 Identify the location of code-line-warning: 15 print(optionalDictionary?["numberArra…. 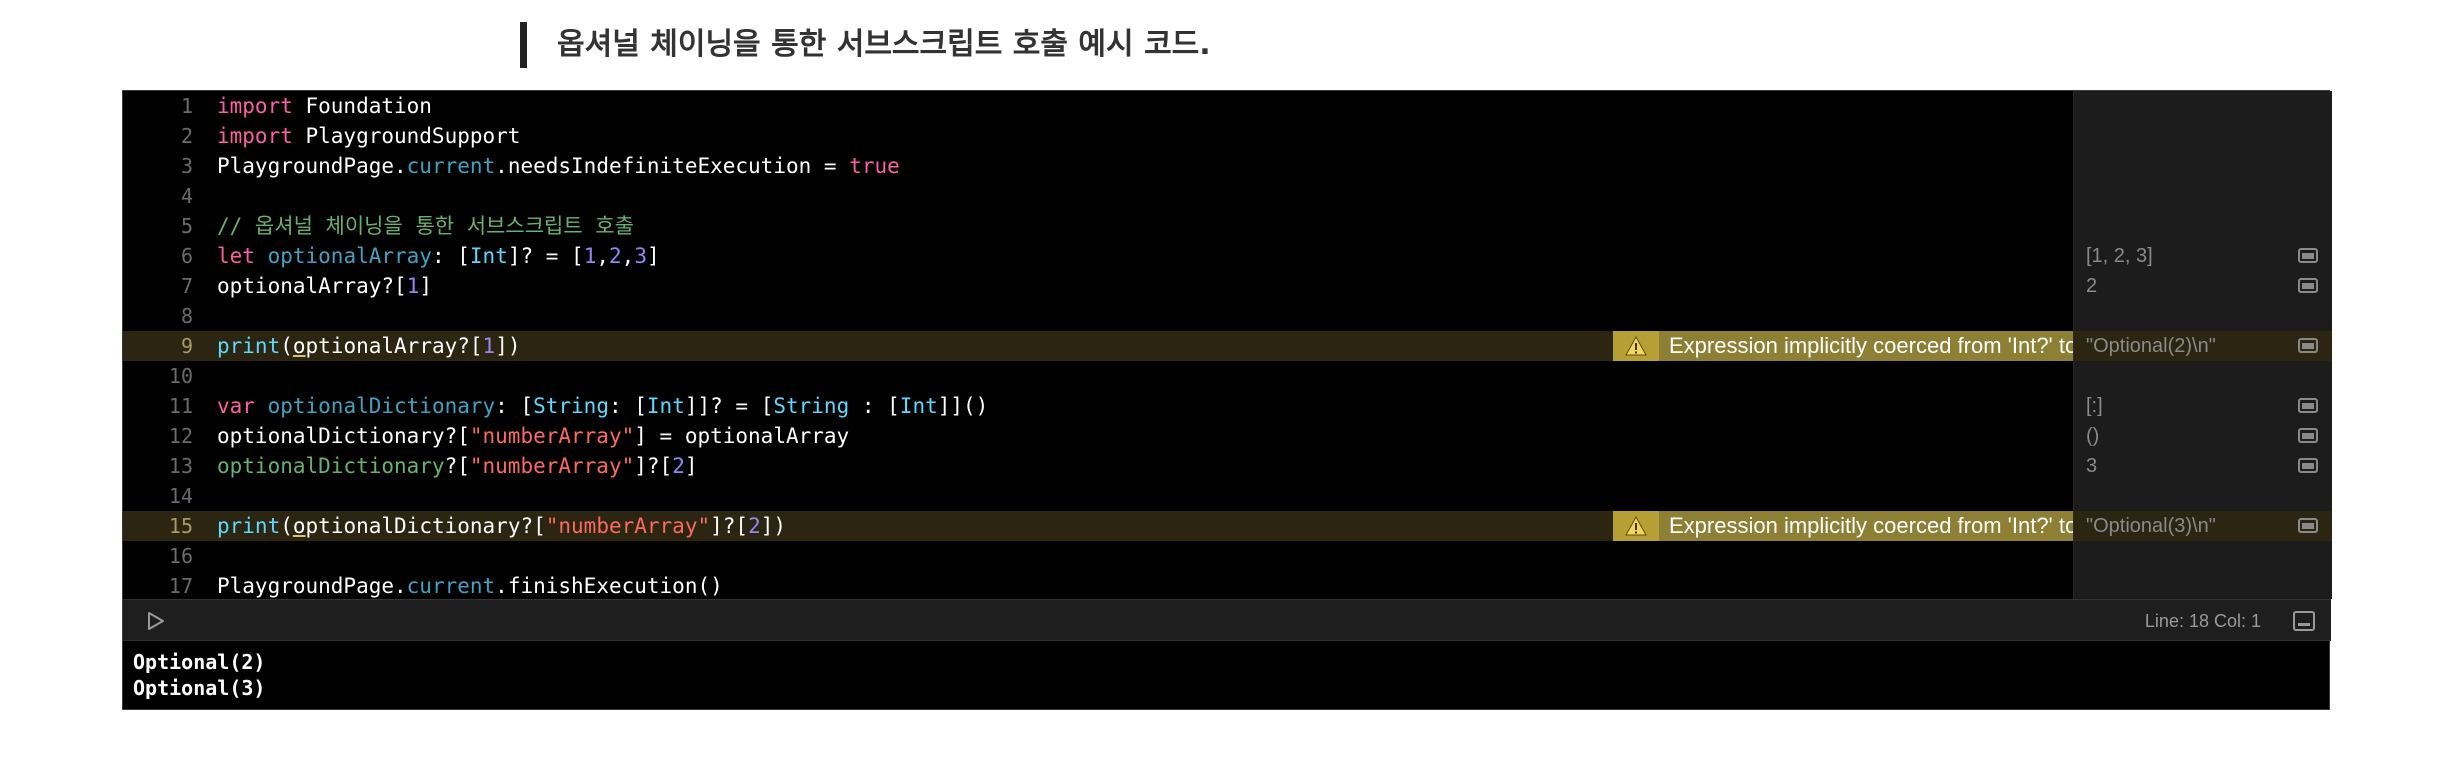
(1158, 526).